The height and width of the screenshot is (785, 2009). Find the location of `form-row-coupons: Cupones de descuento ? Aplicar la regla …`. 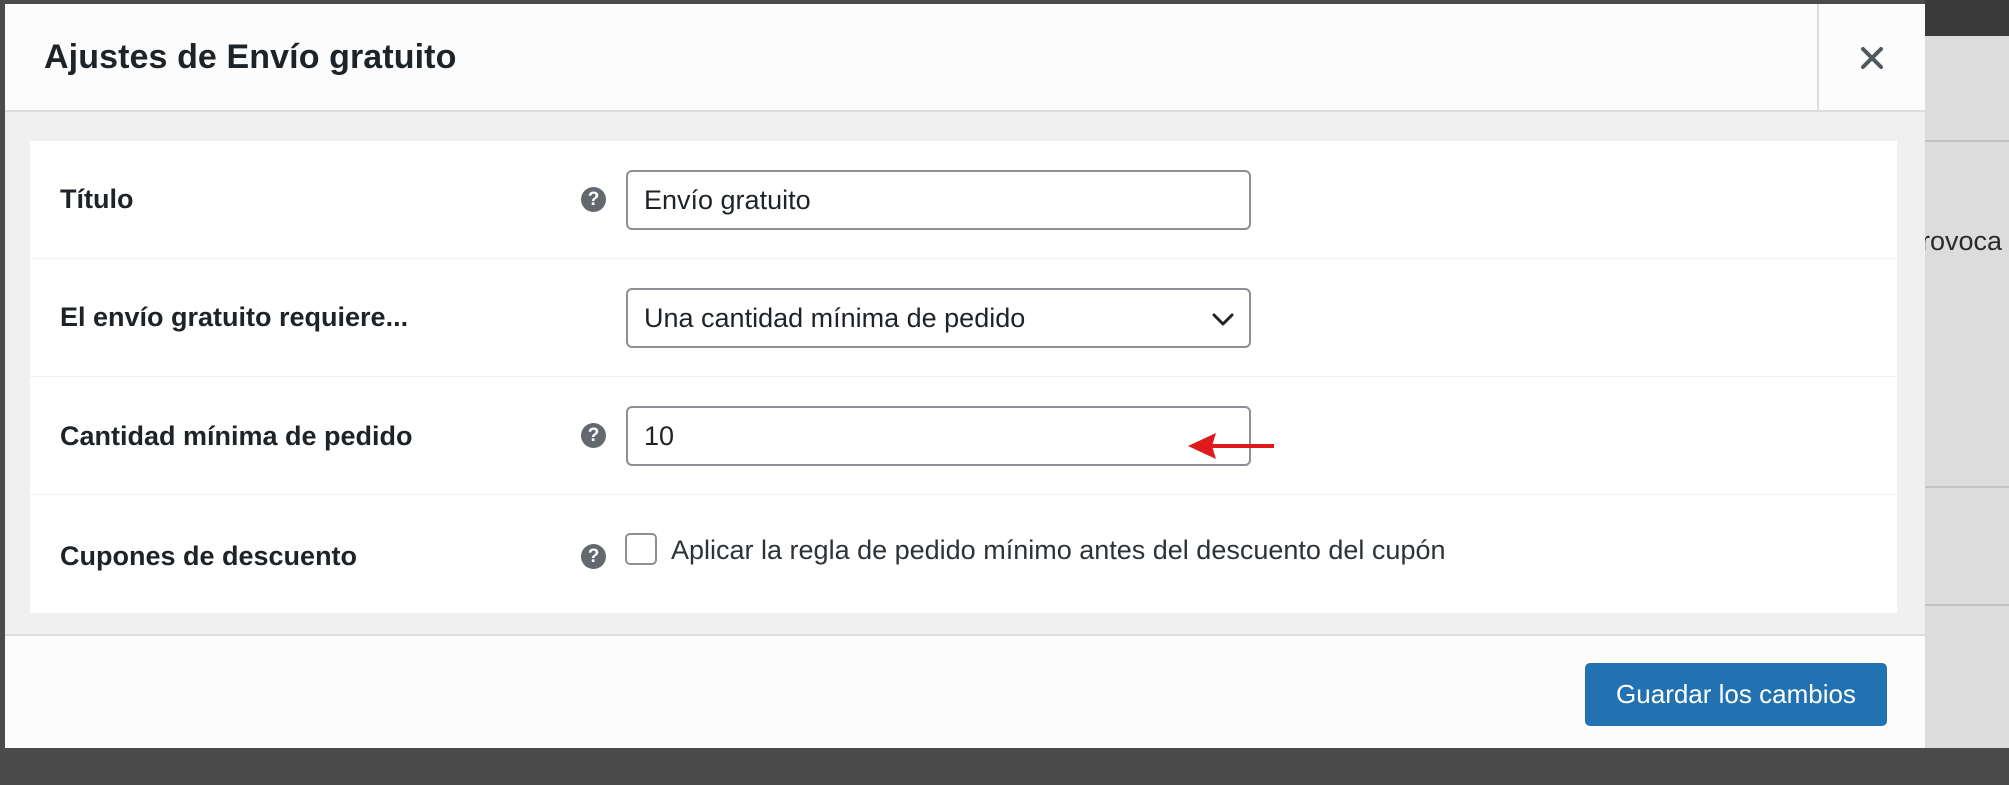

form-row-coupons: Cupones de descuento ? Aplicar la regla … is located at coordinates (963, 554).